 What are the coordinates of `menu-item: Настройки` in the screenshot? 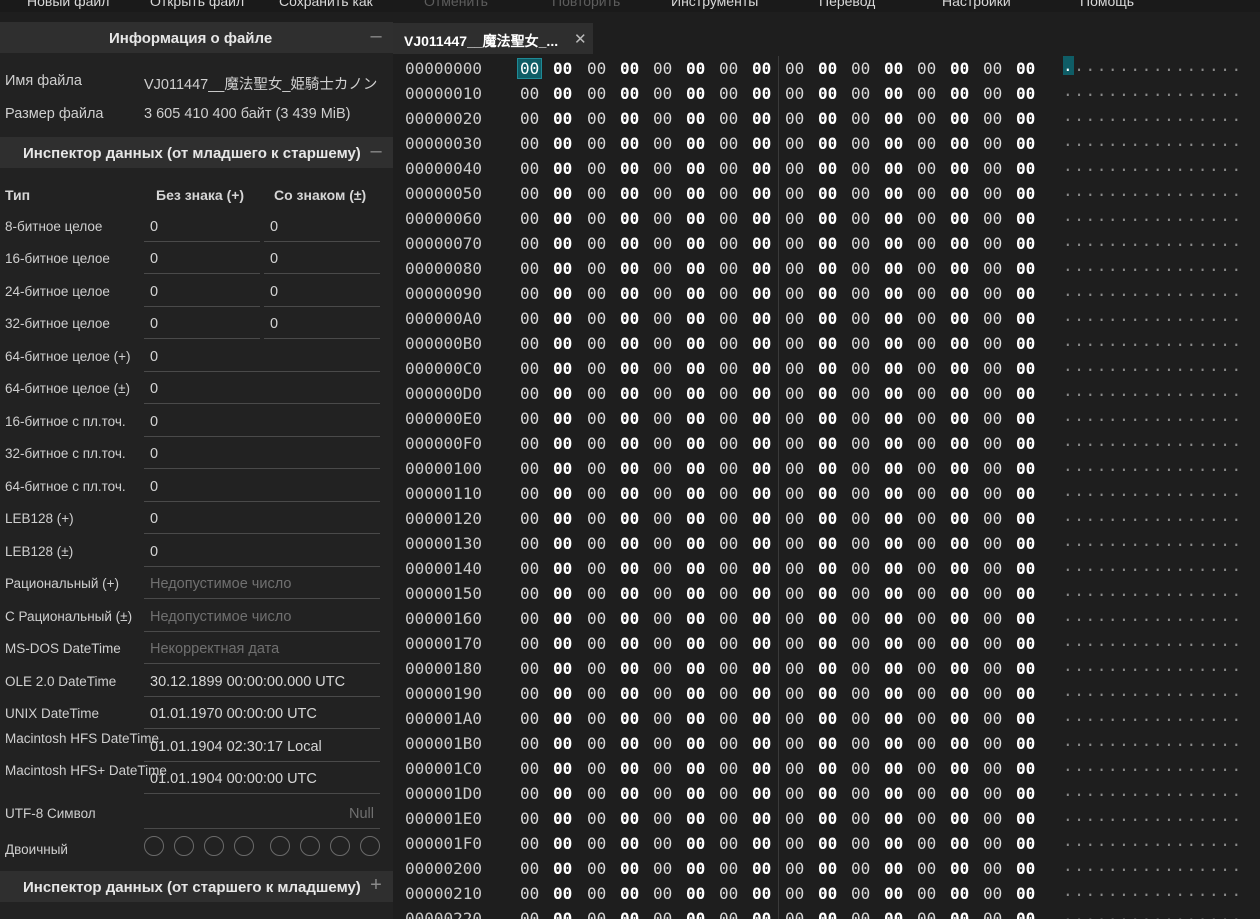 It's located at (976, 4).